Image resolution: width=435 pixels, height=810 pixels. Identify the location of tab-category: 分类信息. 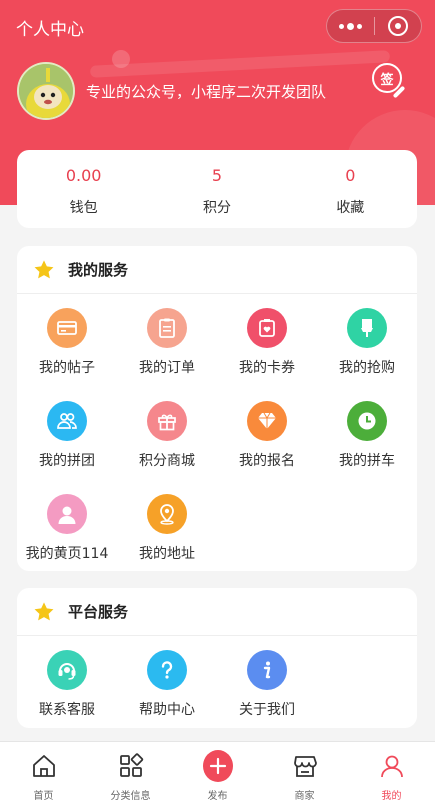
(130, 776).